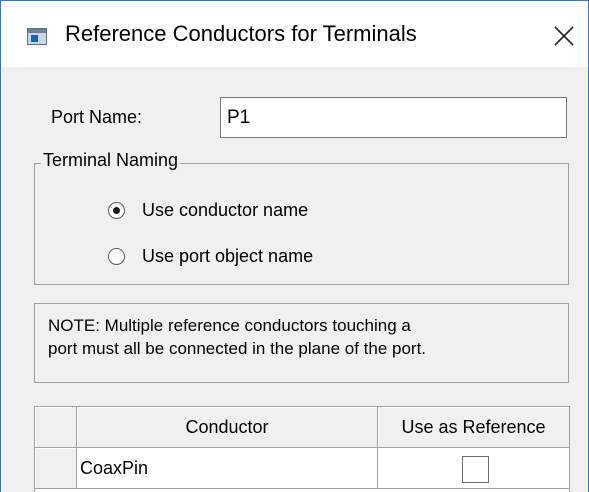  I want to click on title-bar: Reference Conductors for Terminals, so click(294, 34).